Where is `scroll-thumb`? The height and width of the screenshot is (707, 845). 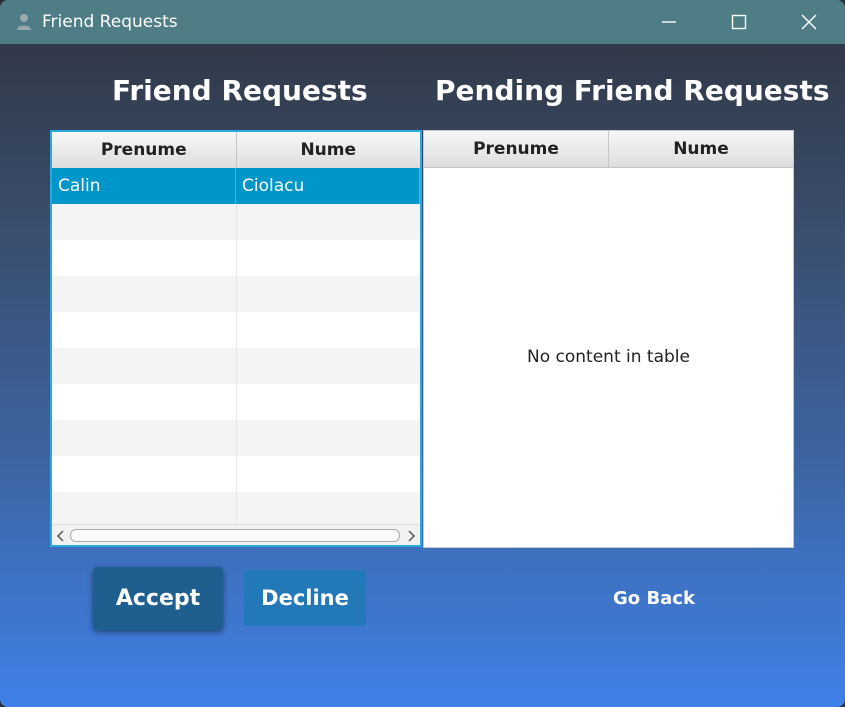 scroll-thumb is located at coordinates (235, 535).